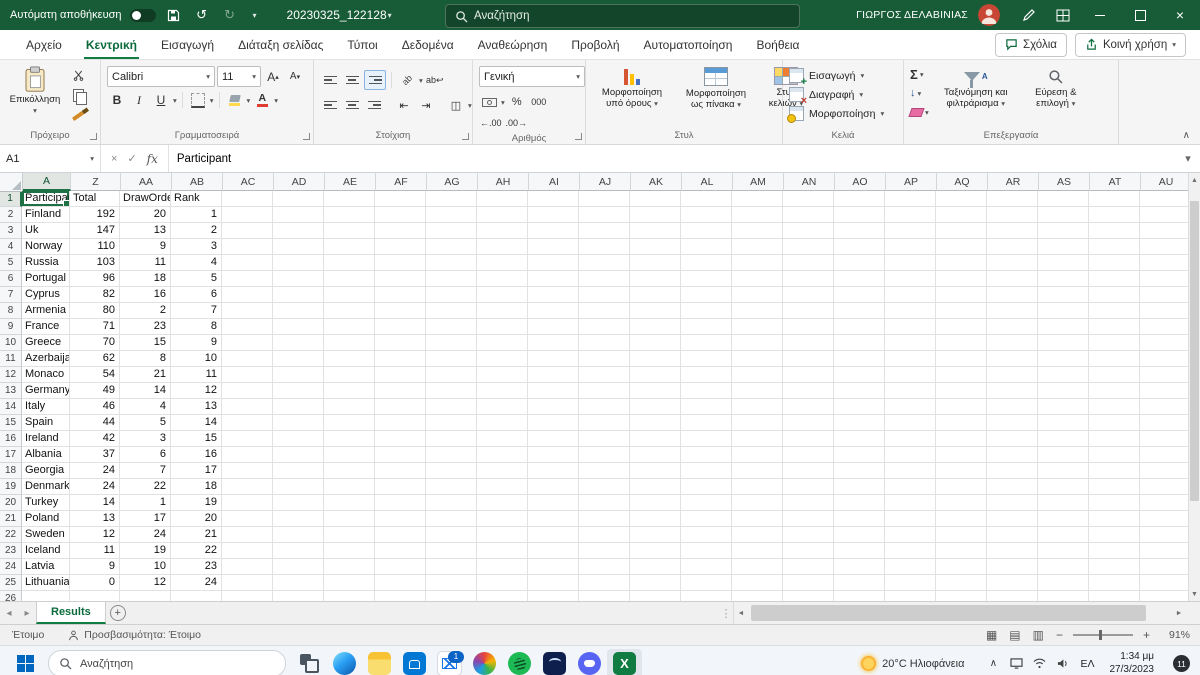  What do you see at coordinates (1114, 487) in the screenshot?
I see `cell-AT19` at bounding box center [1114, 487].